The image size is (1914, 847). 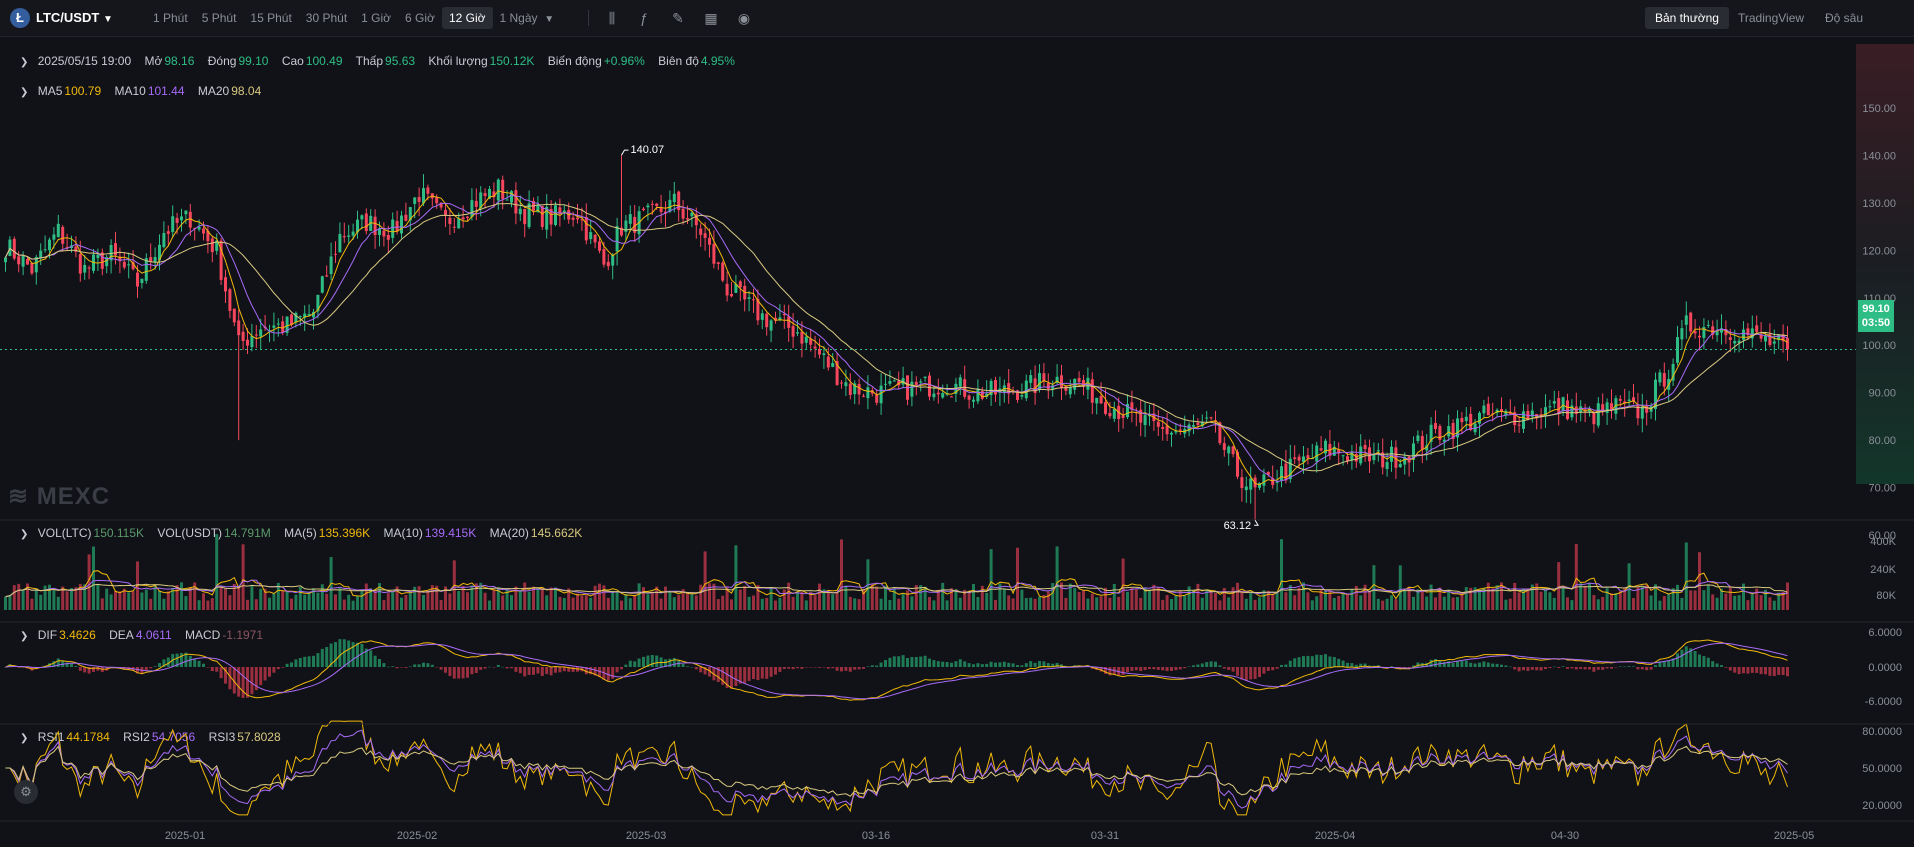 What do you see at coordinates (1883, 702) in the screenshot?
I see `macd-tick: -6.0000` at bounding box center [1883, 702].